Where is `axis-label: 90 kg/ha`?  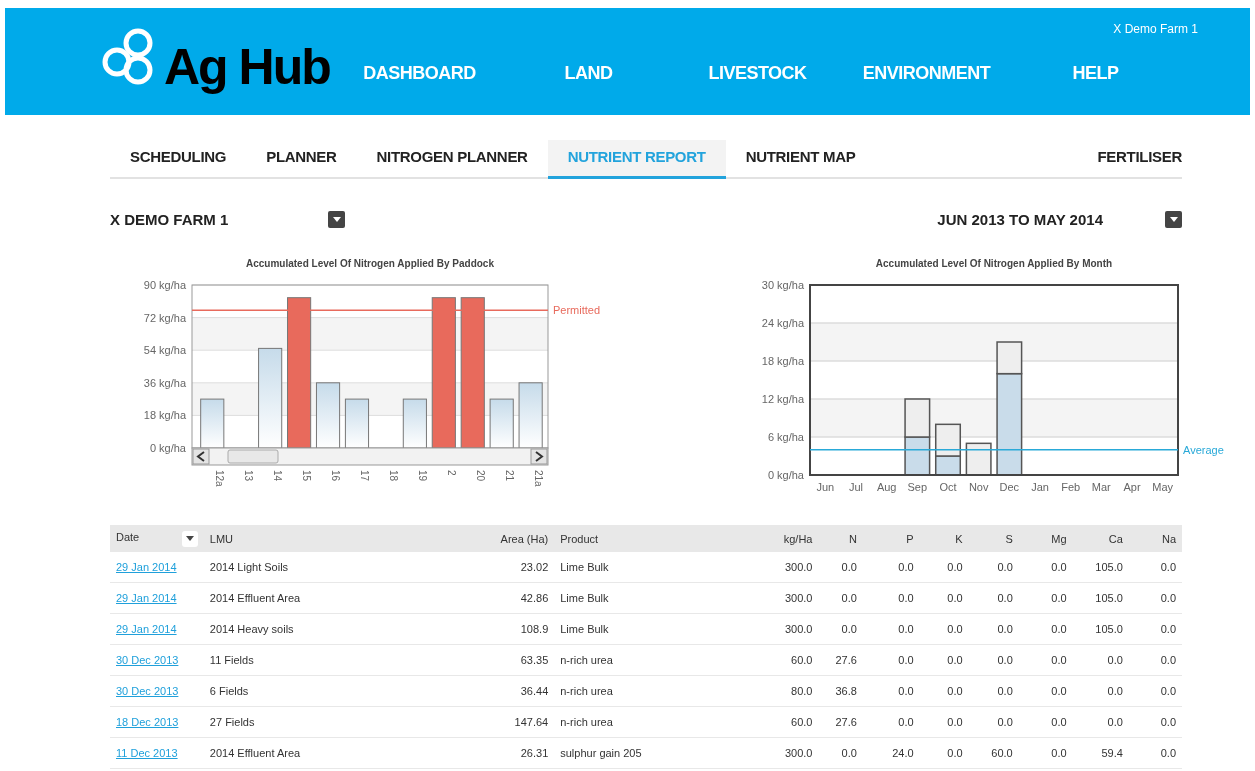 axis-label: 90 kg/ha is located at coordinates (164, 285).